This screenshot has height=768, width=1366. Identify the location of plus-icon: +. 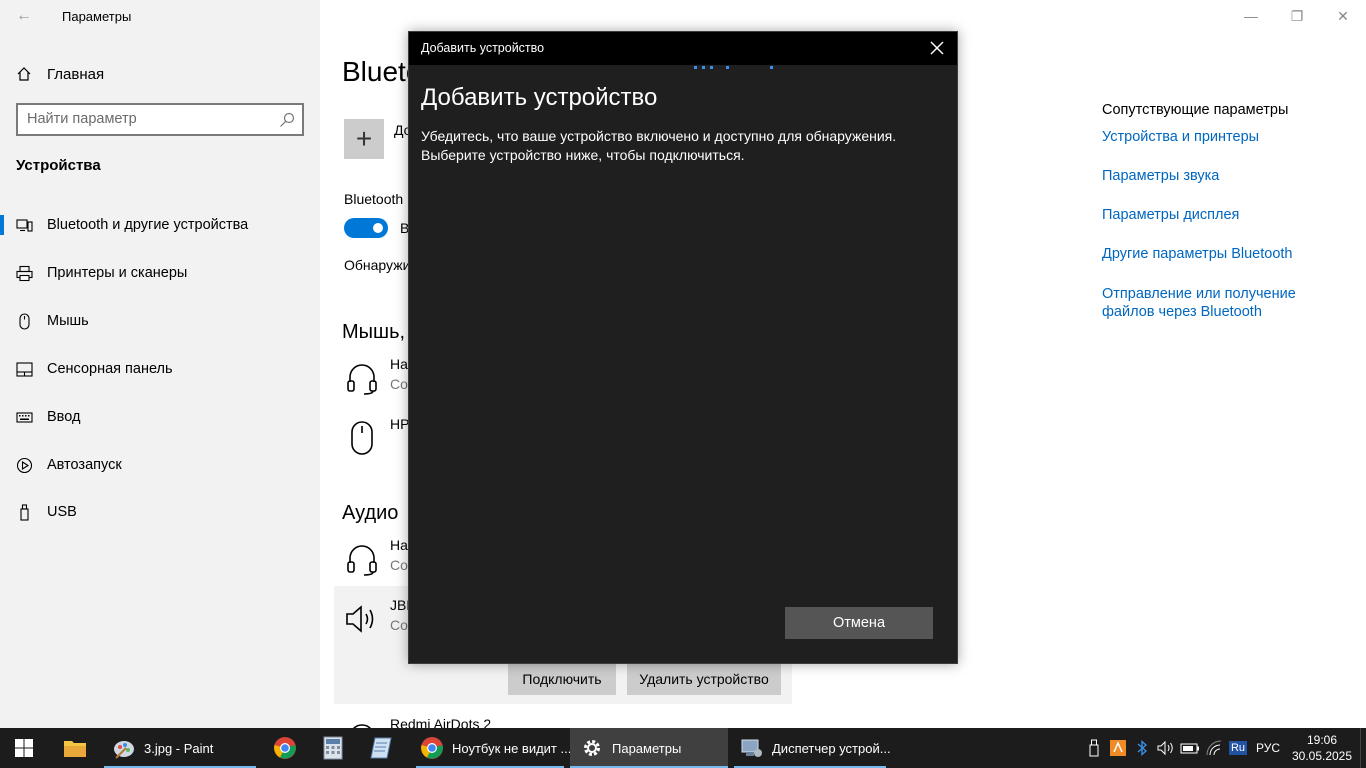
(364, 138).